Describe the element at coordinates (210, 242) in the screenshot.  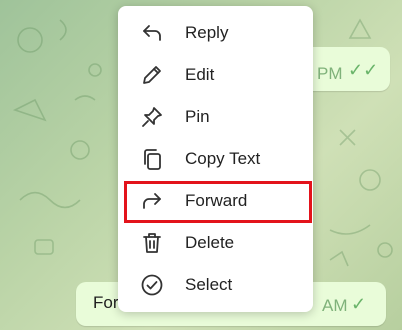
I see `menu-item-label: Delete` at that location.